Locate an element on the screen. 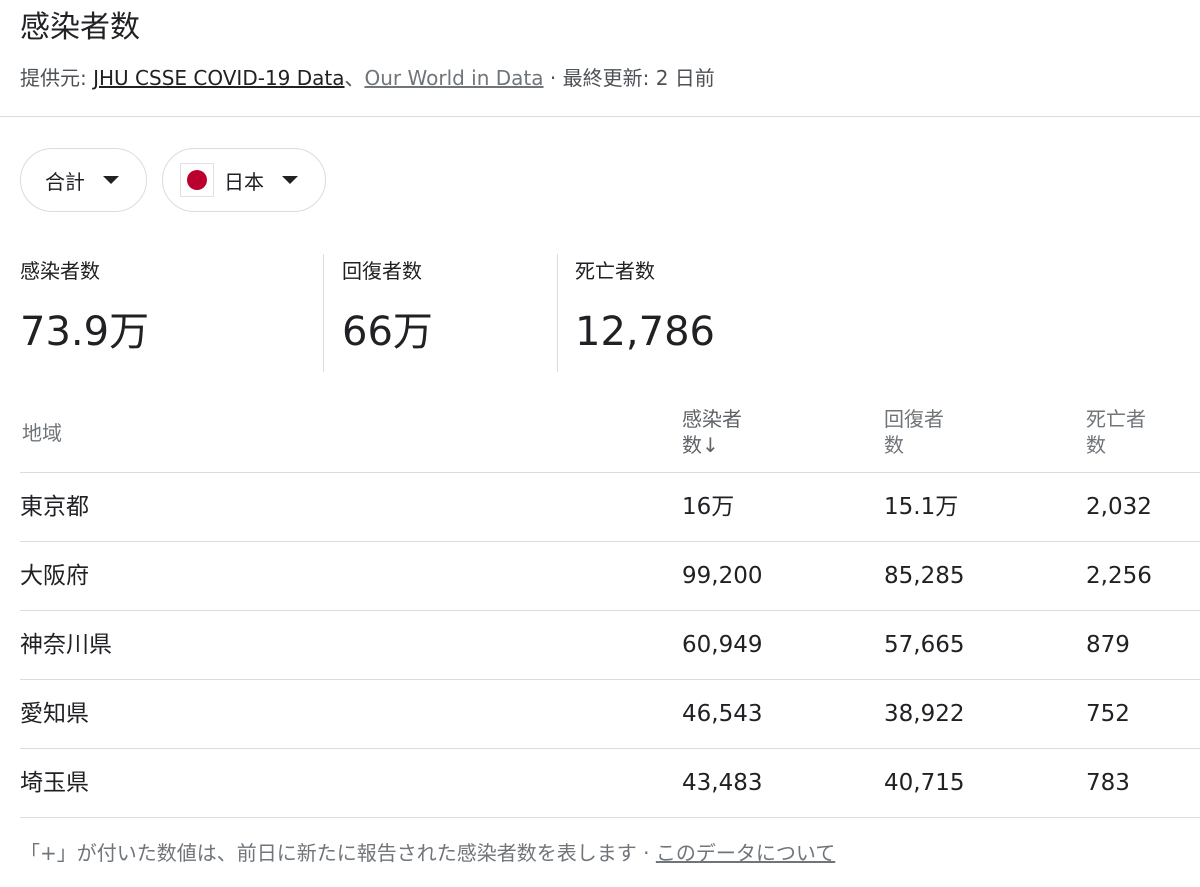  stat-label: 回復者数 is located at coordinates (382, 271).